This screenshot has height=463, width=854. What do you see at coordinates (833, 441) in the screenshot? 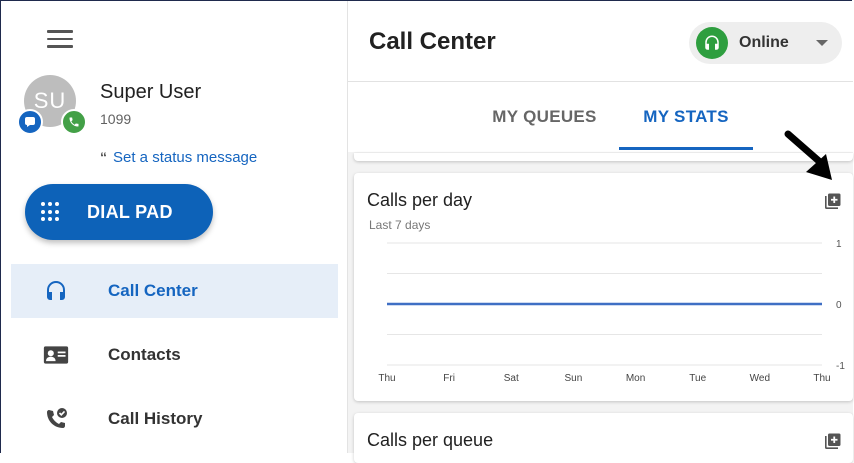
I see `expand-icon` at bounding box center [833, 441].